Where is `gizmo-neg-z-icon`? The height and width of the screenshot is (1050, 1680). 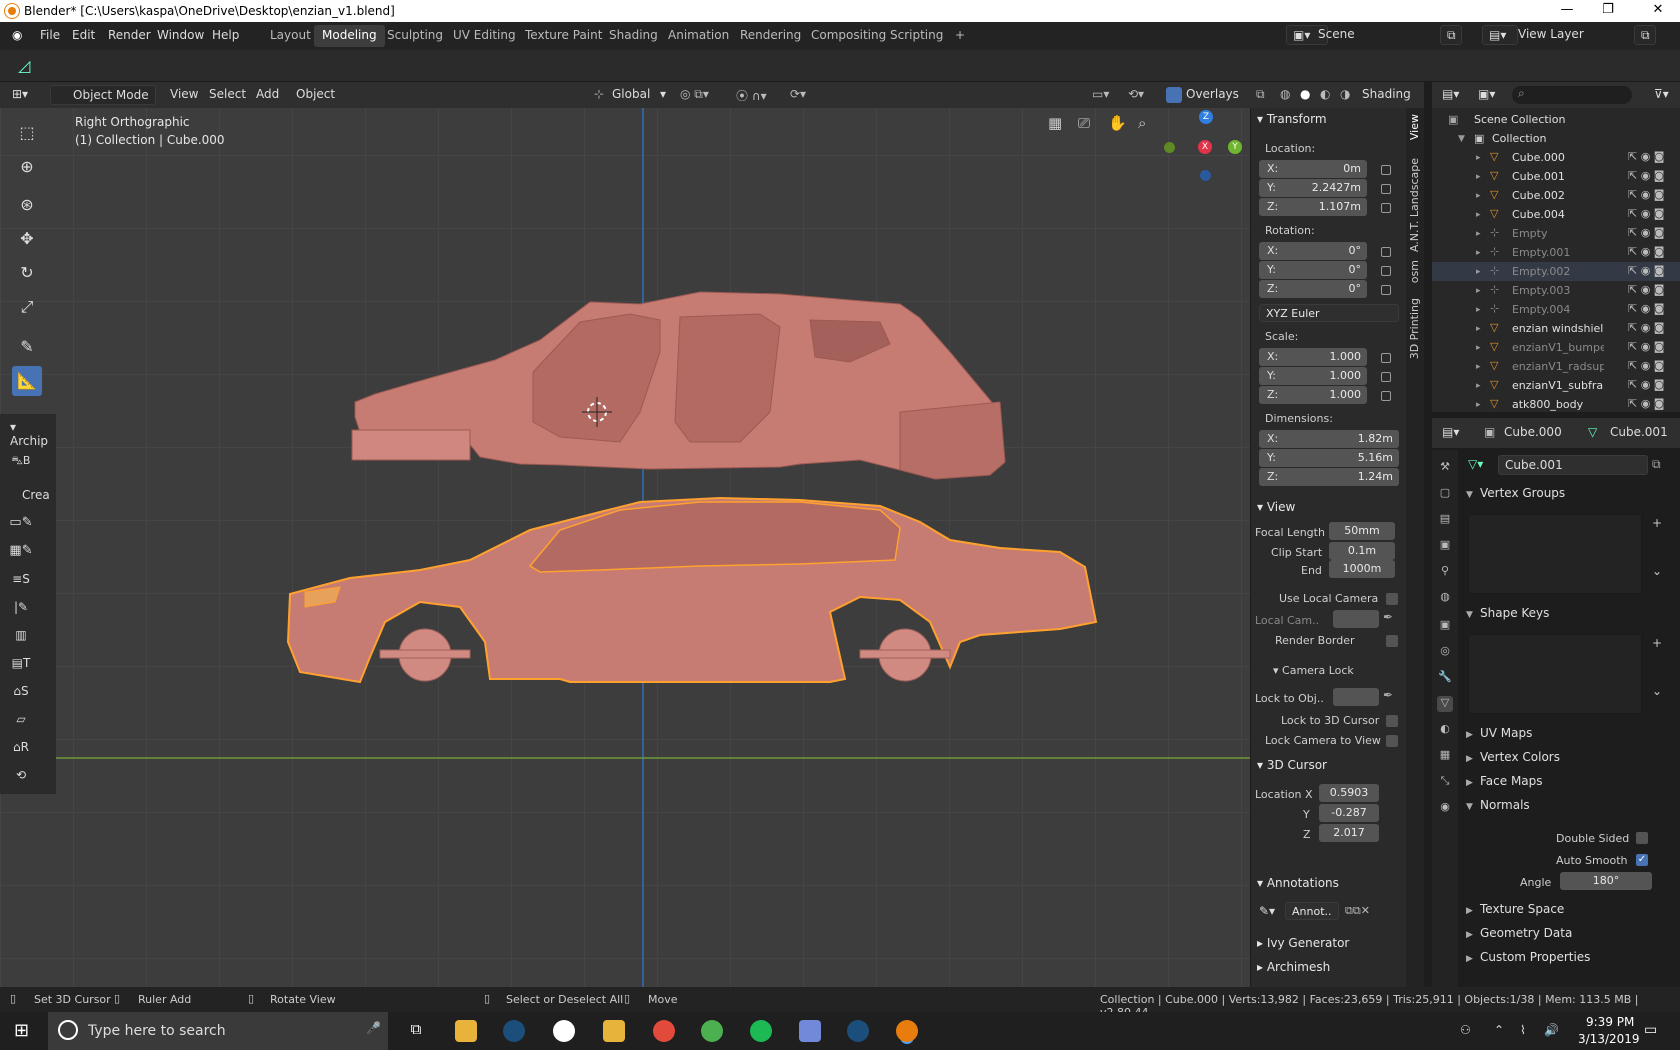
gizmo-neg-z-icon is located at coordinates (1205, 175).